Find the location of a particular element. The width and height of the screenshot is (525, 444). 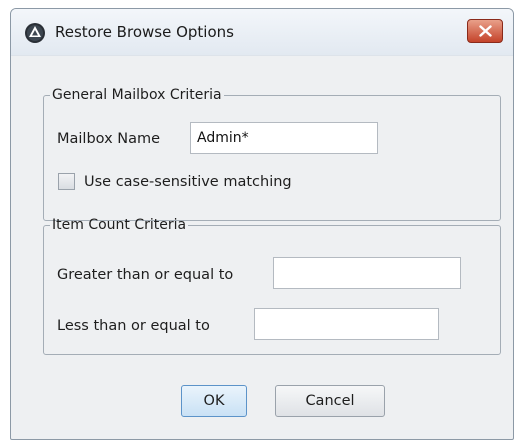

case-sensitive-label: Use case-sensitive matching is located at coordinates (188, 182).